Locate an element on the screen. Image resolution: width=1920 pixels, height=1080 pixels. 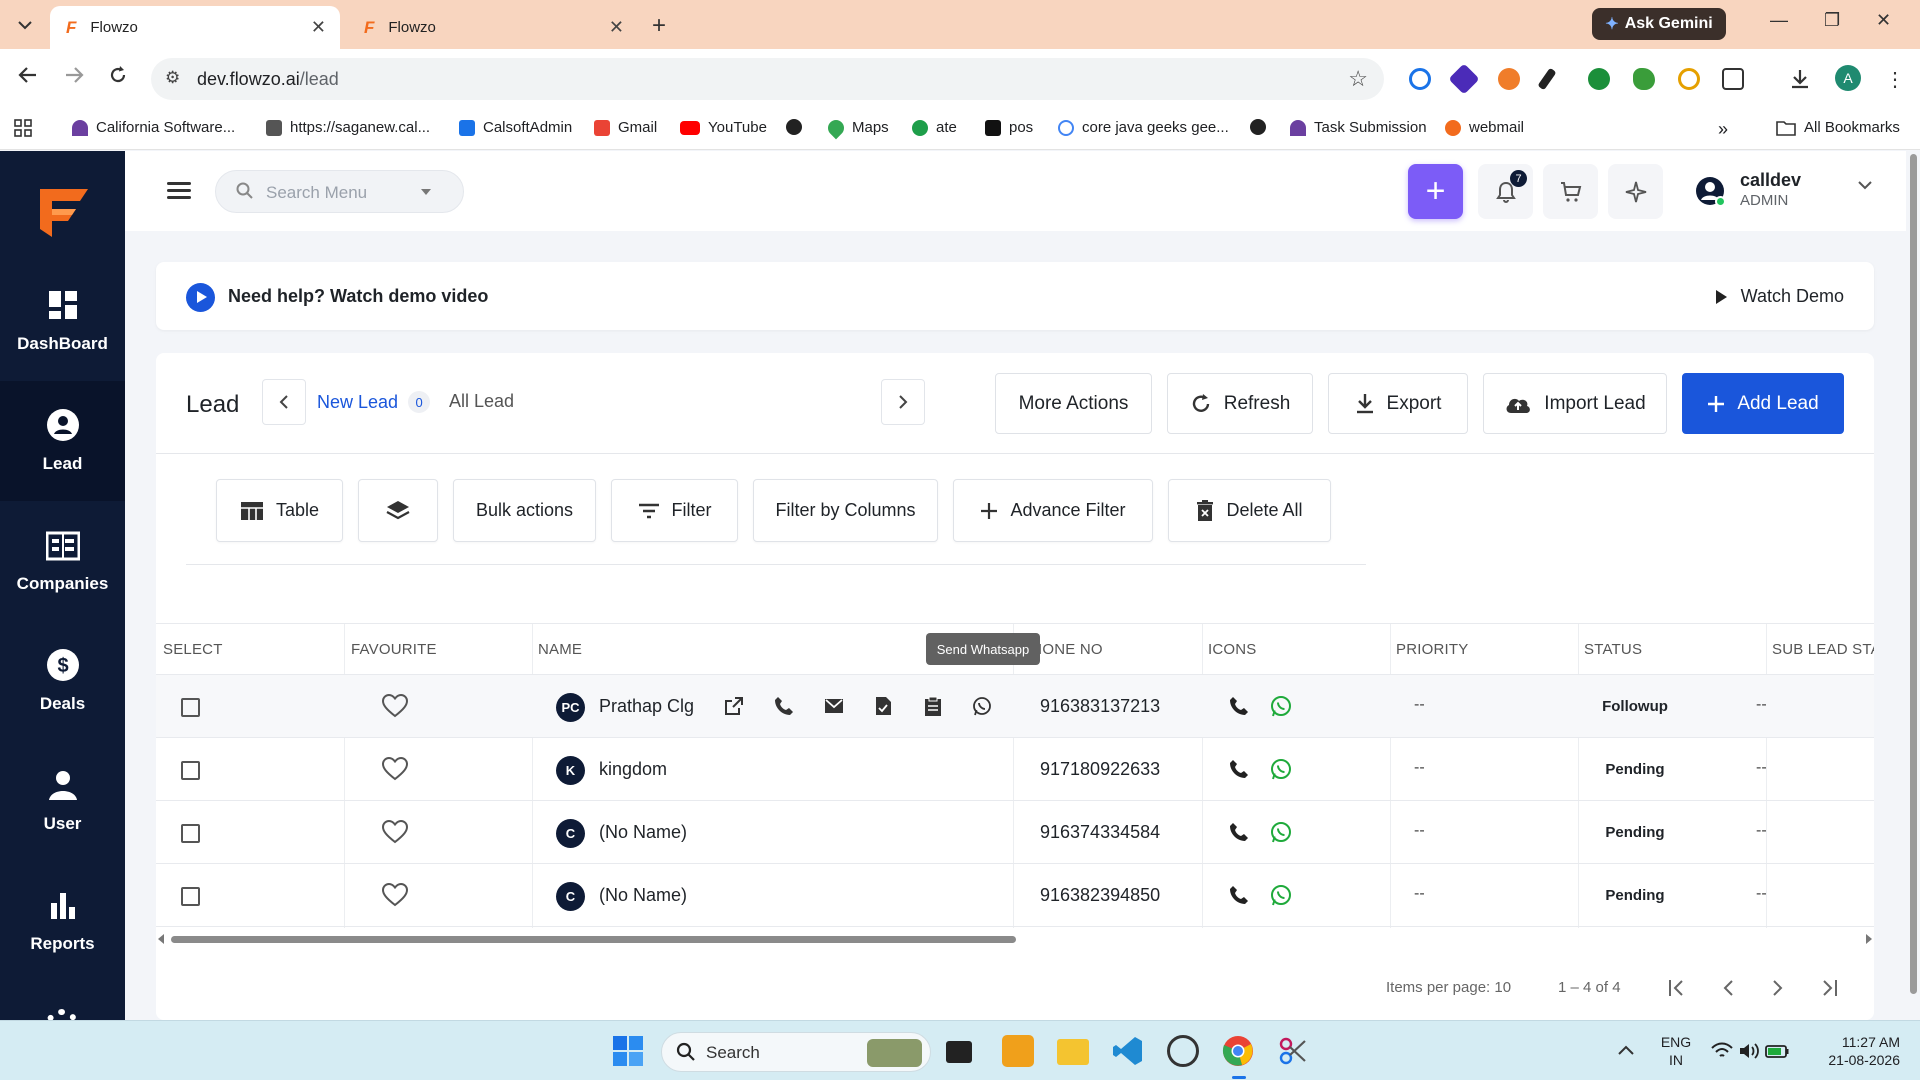
filter-by-columns-button: Filter by Columns is located at coordinates (845, 510).